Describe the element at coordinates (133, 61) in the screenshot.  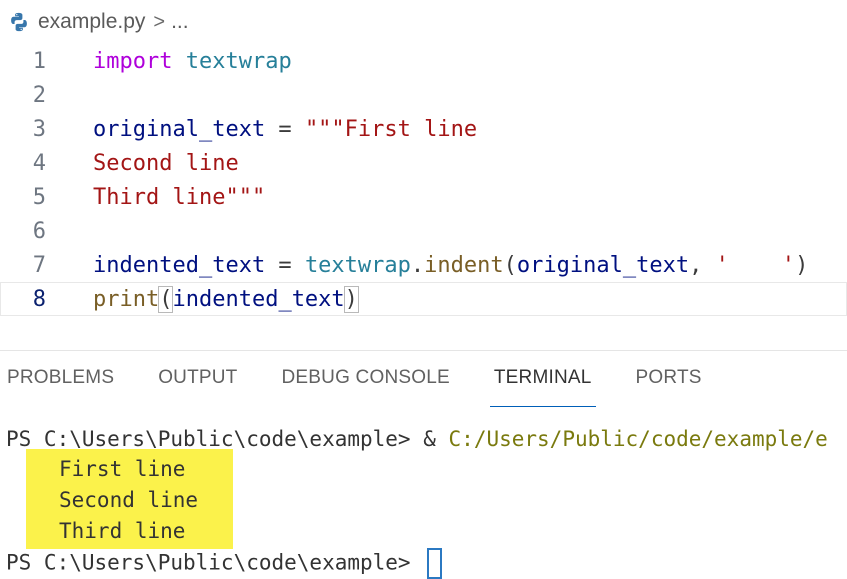
I see `keyword-import: import` at that location.